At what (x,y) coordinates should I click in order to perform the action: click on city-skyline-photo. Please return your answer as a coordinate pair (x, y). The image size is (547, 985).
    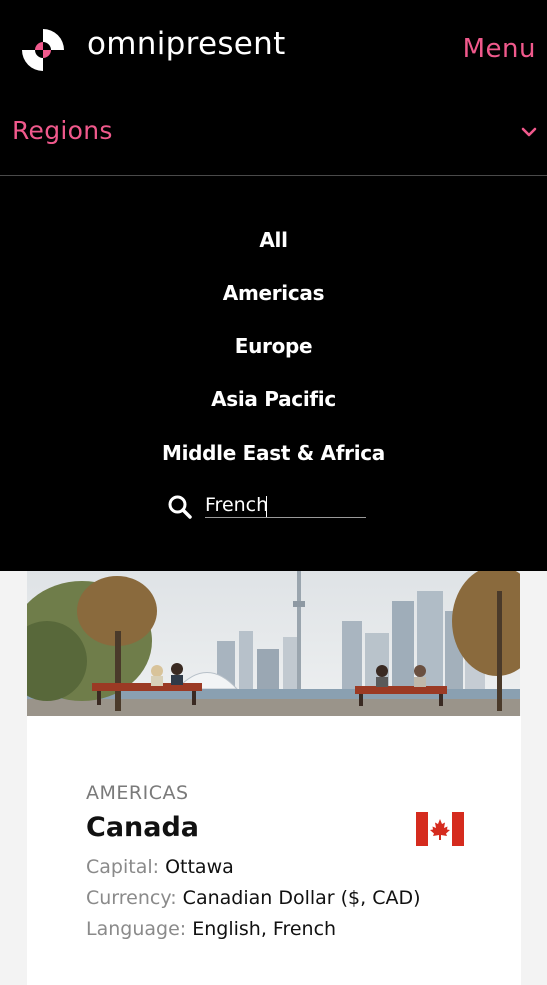
    Looking at the image, I should click on (273, 643).